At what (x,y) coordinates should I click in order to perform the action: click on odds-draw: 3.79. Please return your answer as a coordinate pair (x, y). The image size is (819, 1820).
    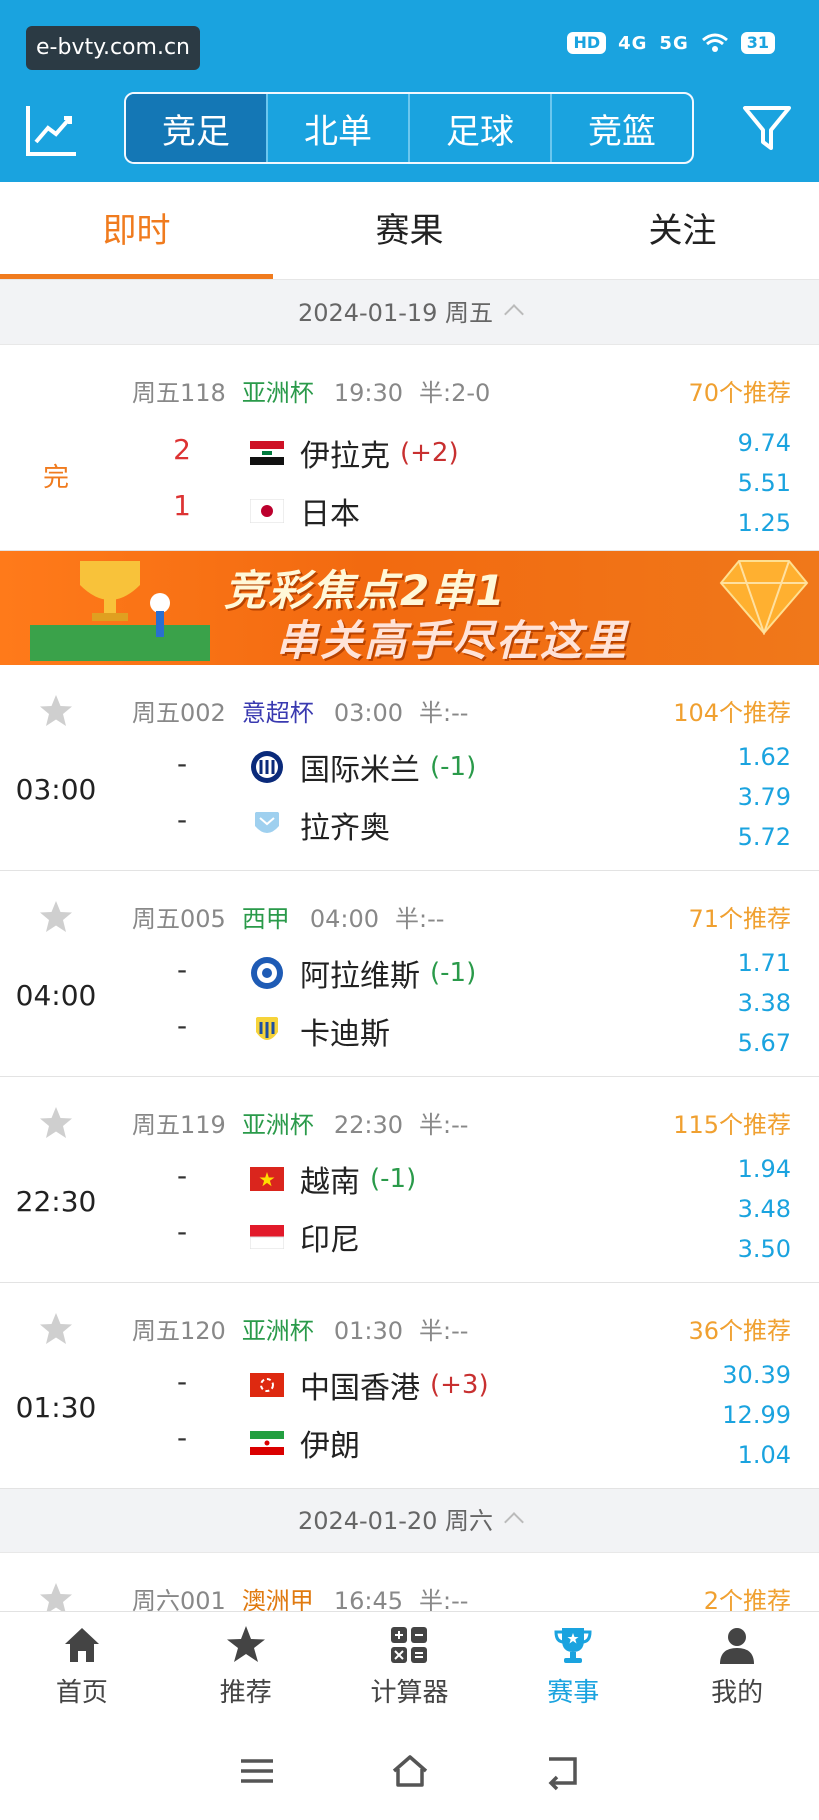
    Looking at the image, I should click on (764, 797).